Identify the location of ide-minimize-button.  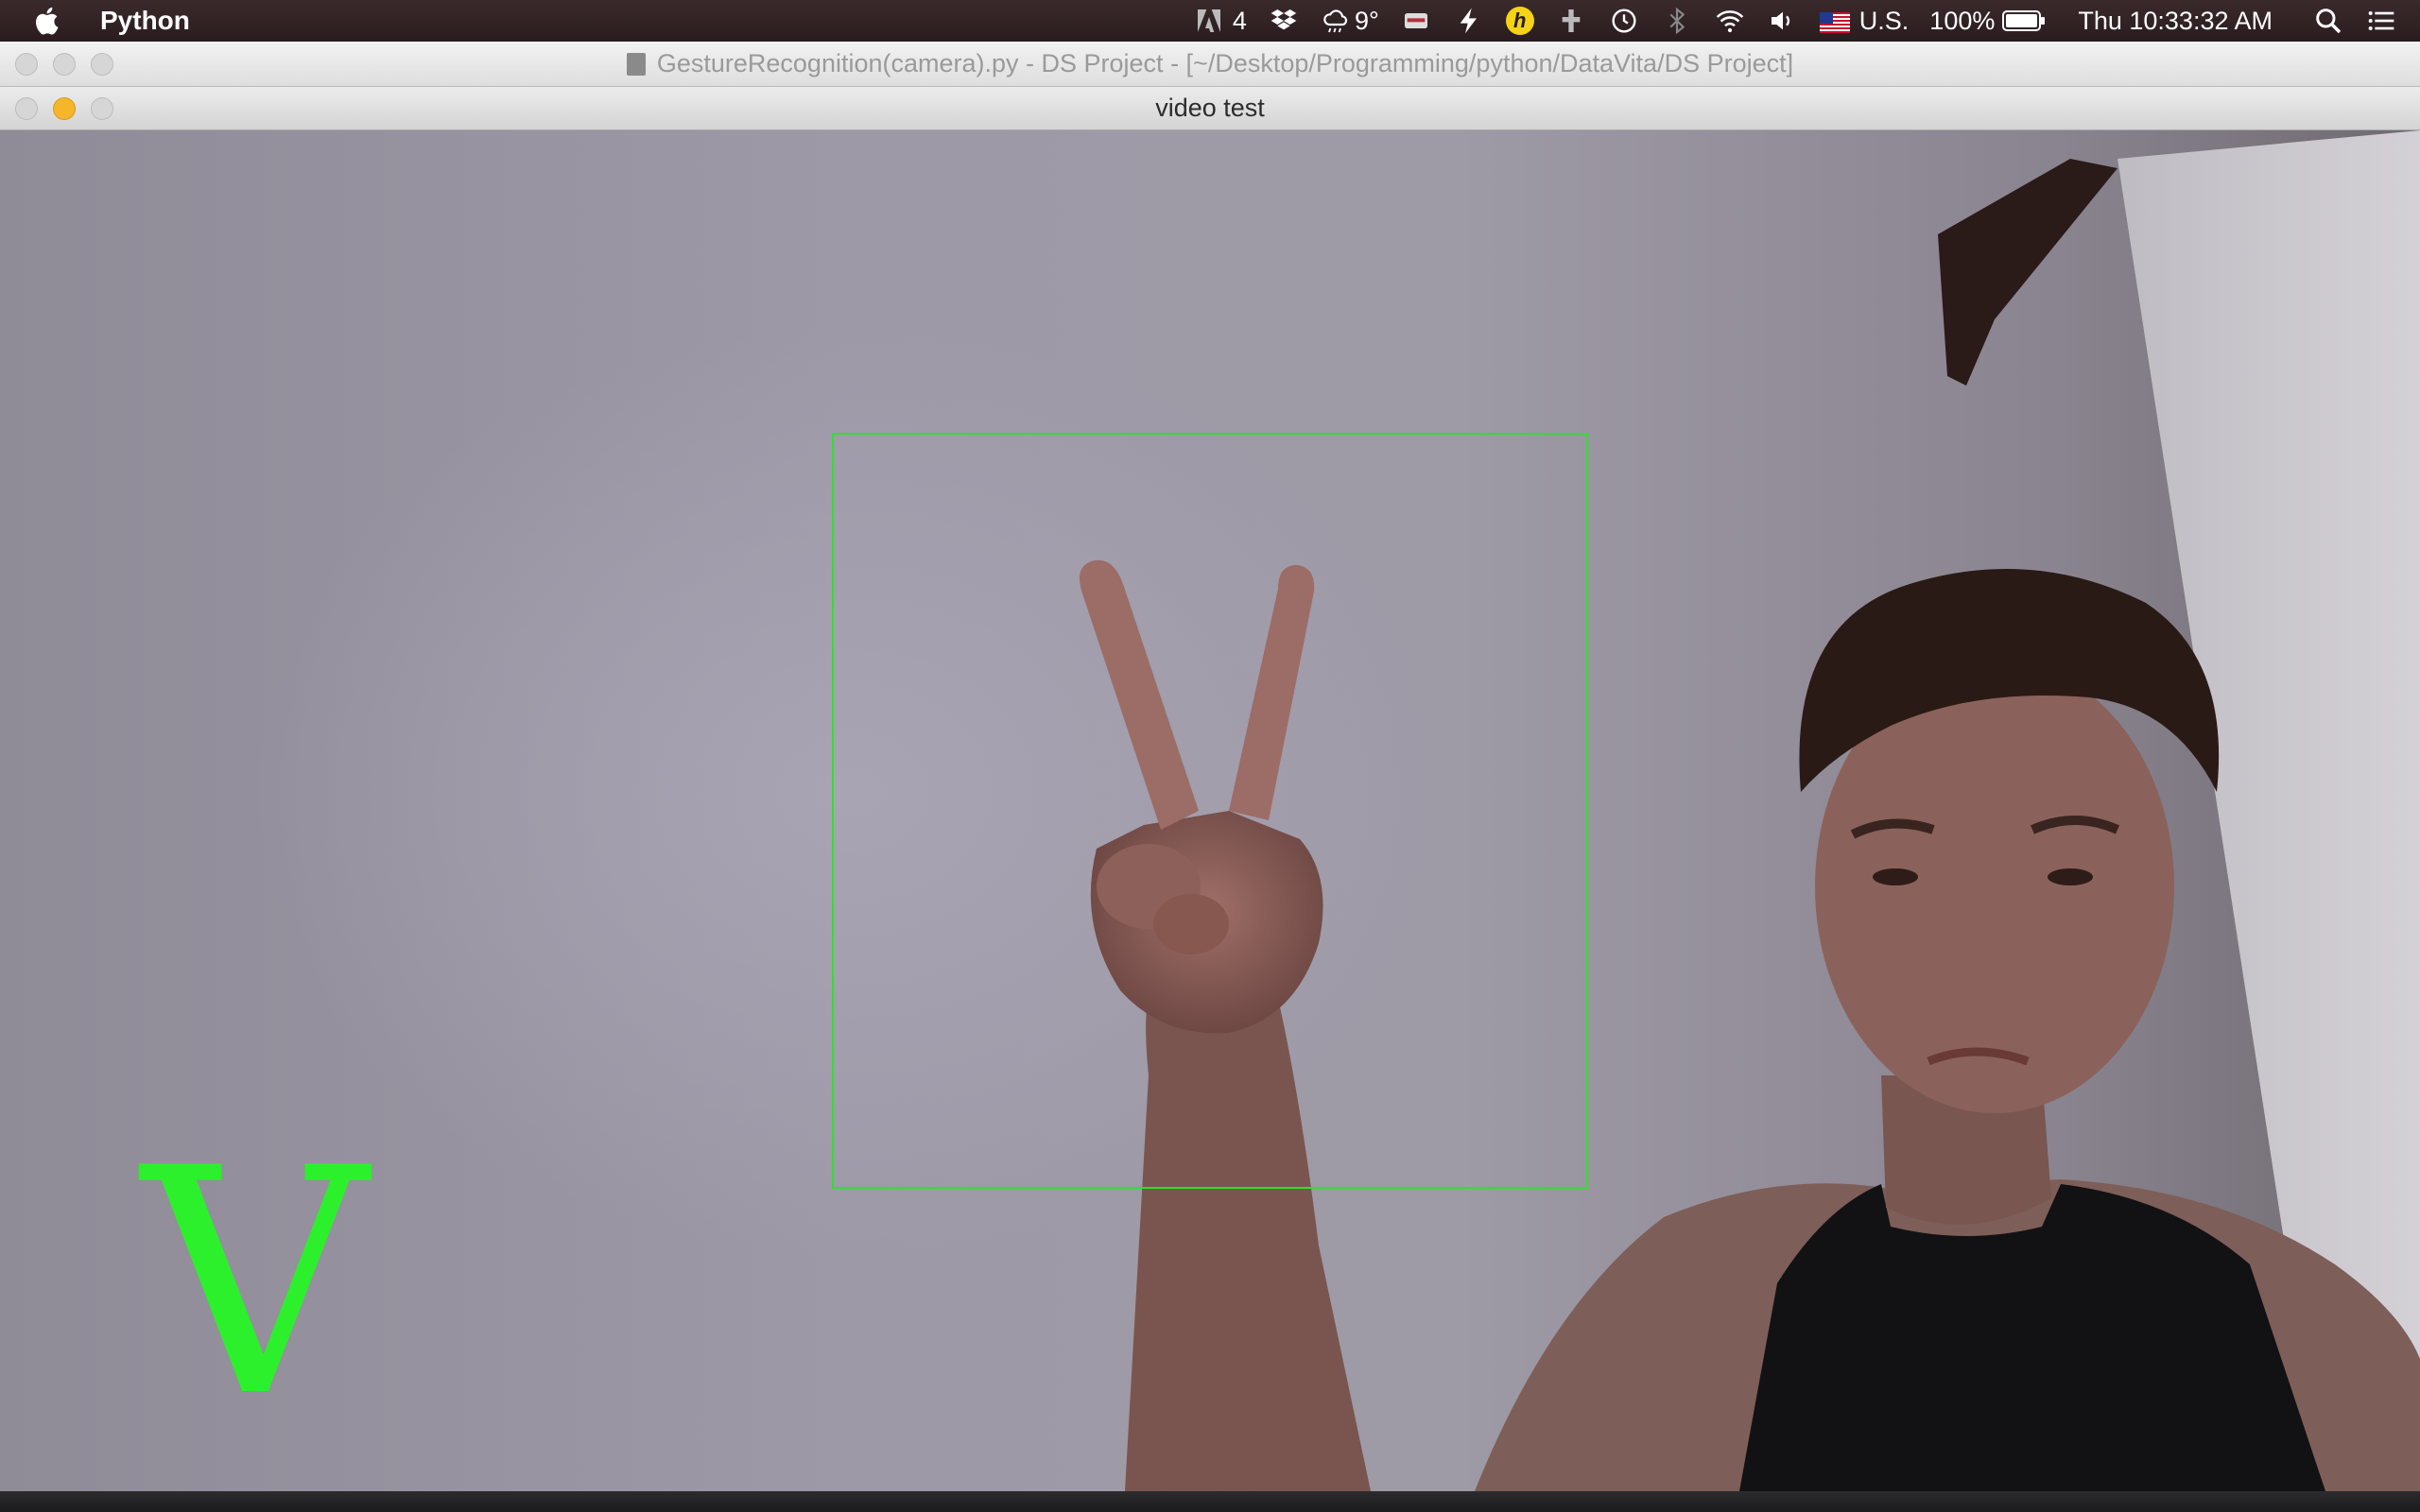
(64, 64).